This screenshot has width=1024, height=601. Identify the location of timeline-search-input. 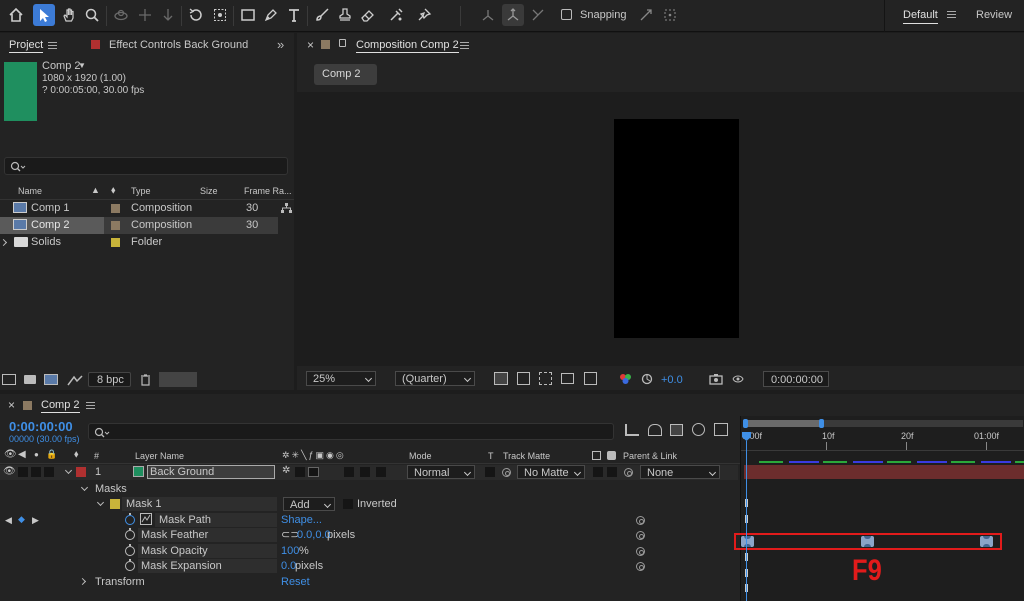
(351, 431).